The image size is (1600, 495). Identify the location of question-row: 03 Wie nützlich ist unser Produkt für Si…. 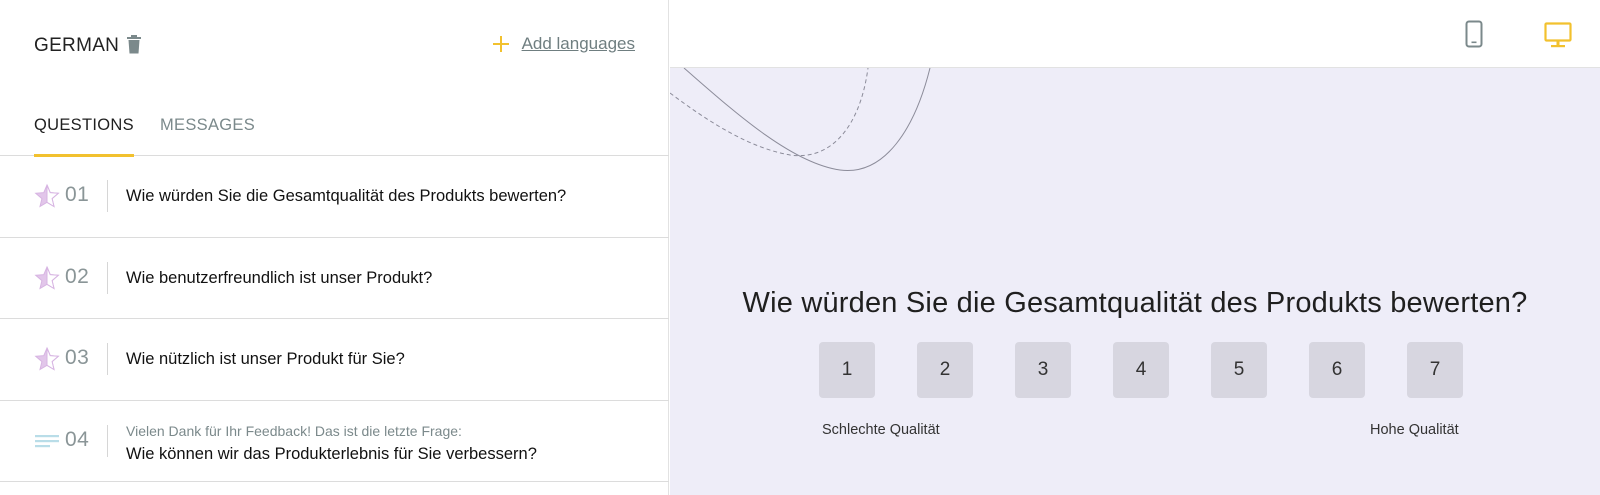
(334, 360).